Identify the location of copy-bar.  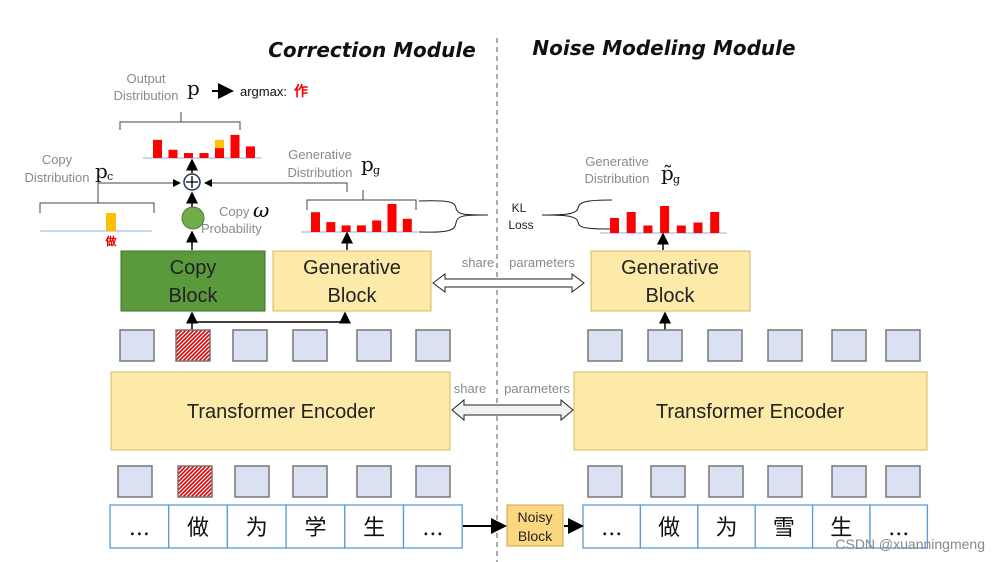
(111, 222).